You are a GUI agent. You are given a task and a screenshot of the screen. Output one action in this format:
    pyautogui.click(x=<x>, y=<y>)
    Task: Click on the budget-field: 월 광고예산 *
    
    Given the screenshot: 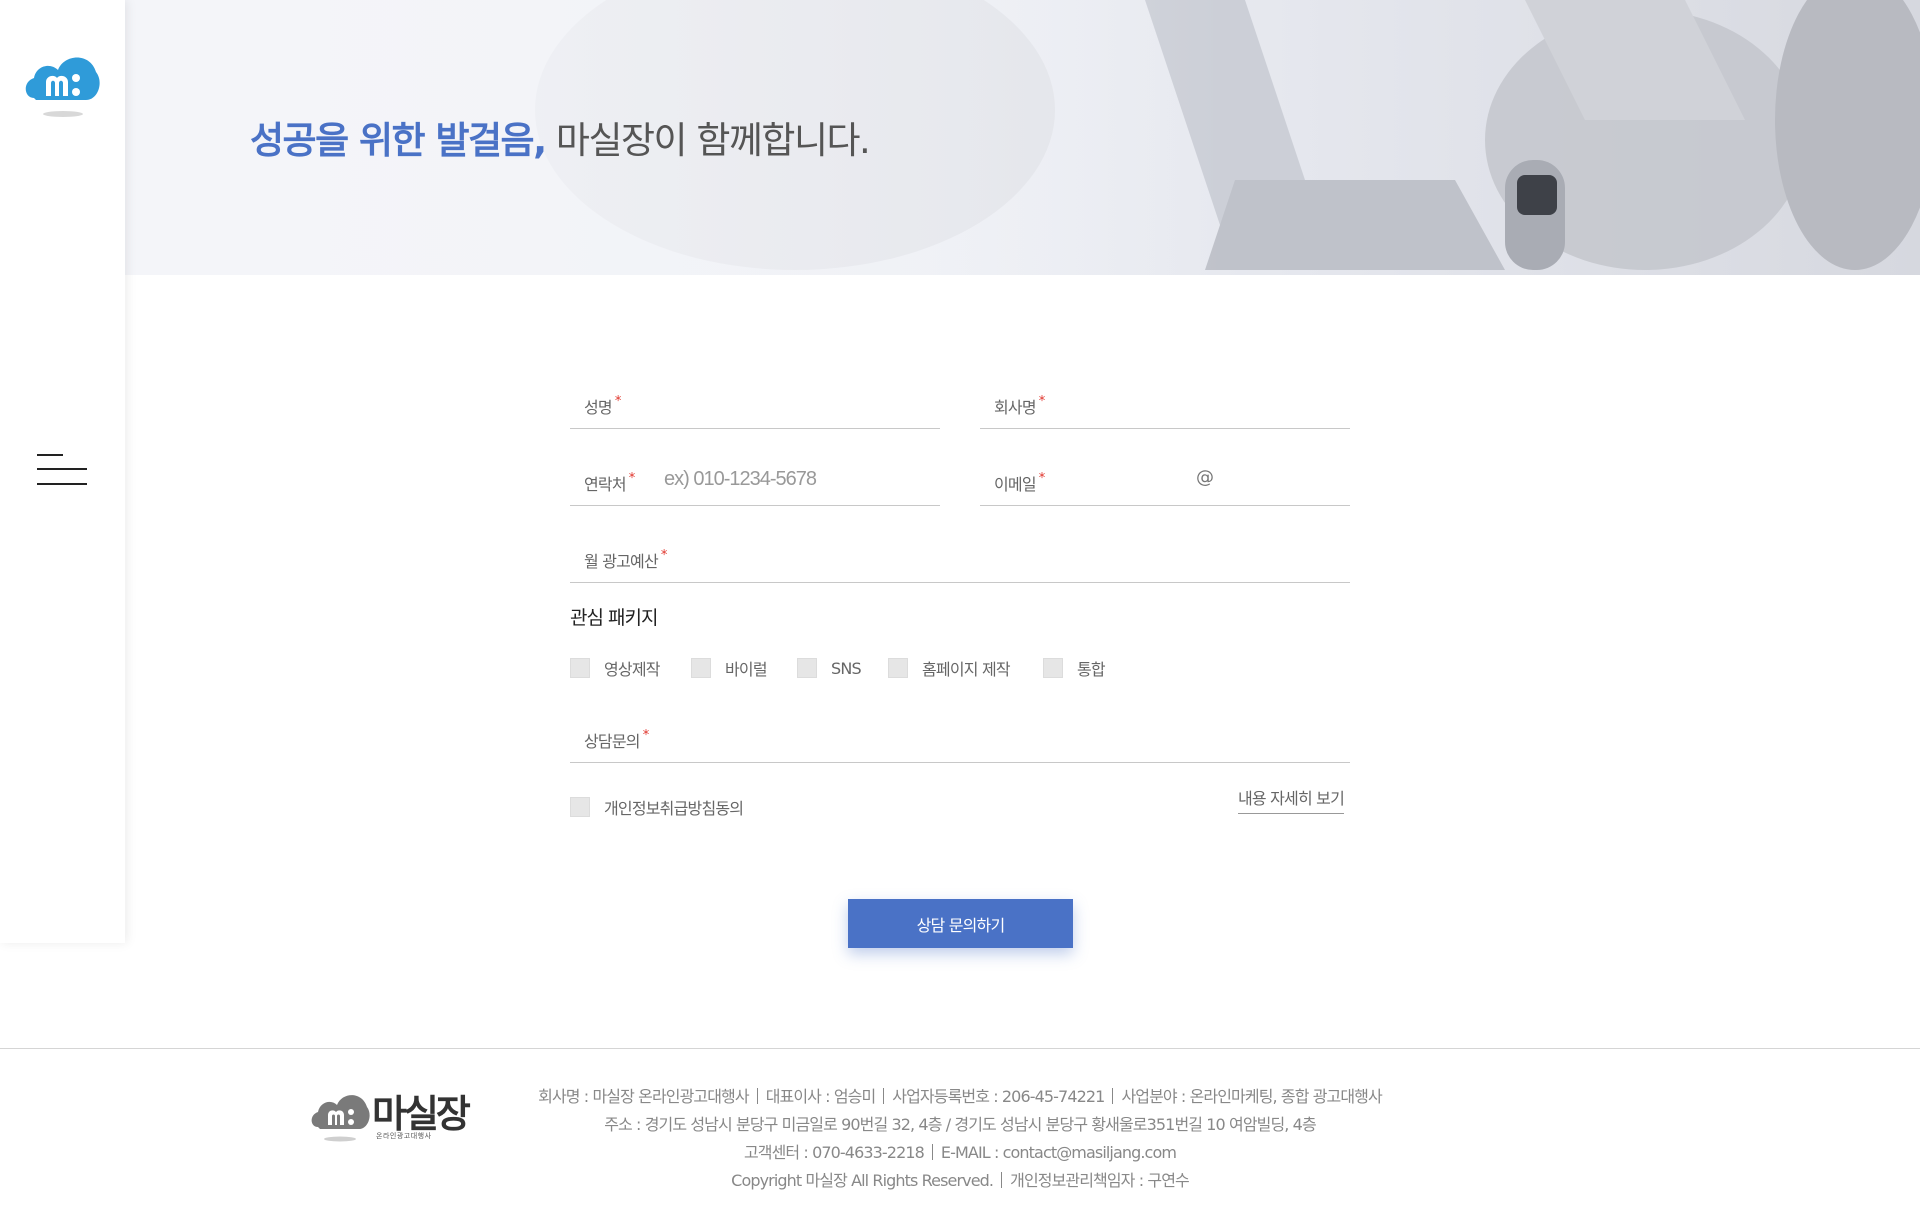 What is the action you would take?
    pyautogui.click(x=960, y=551)
    